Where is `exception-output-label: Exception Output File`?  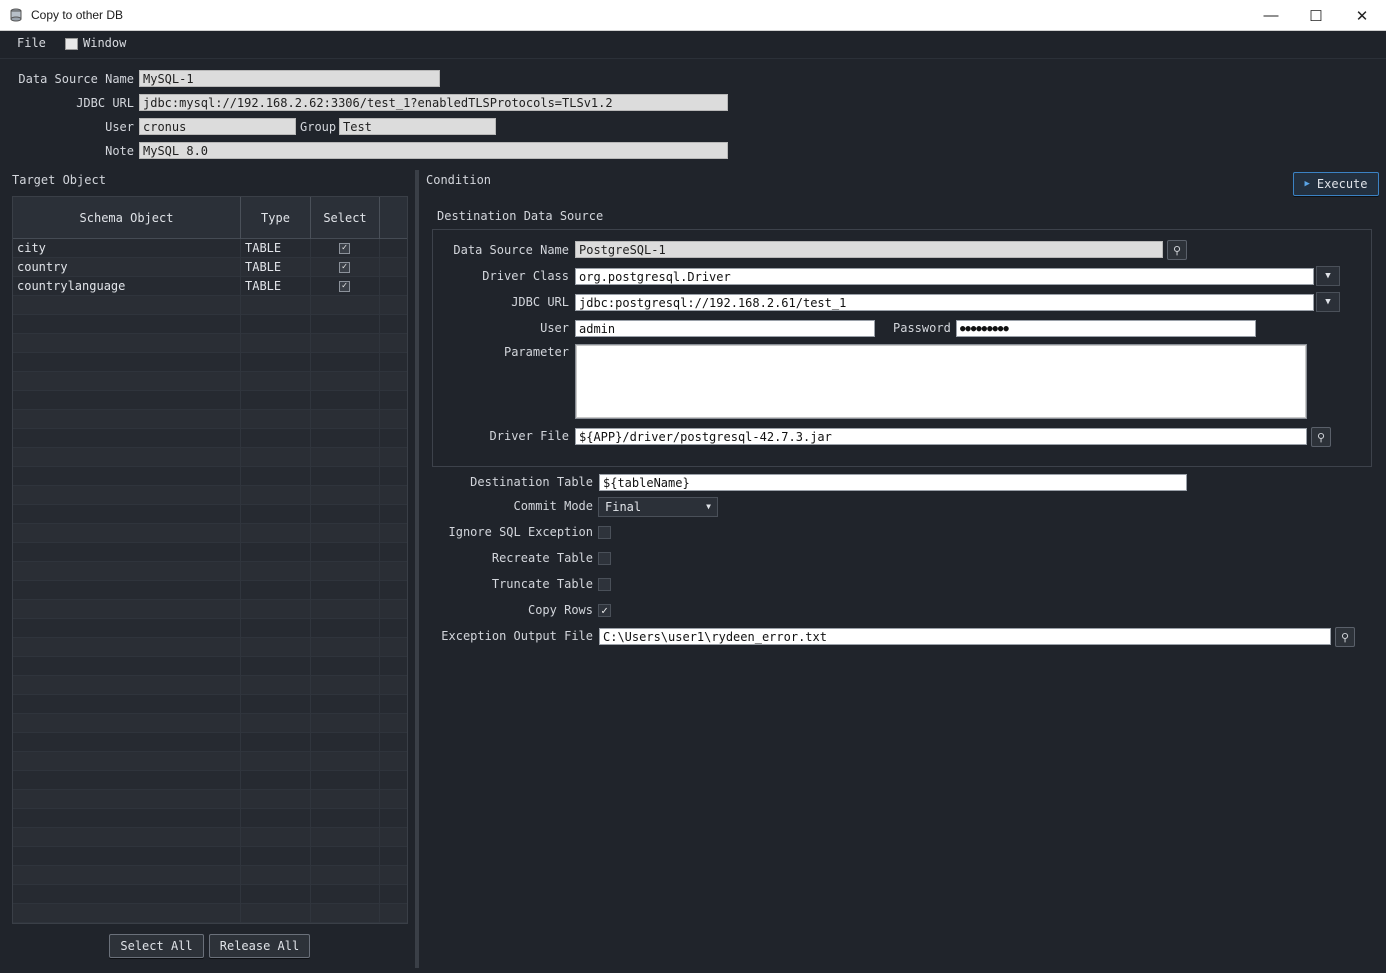
exception-output-label: Exception Output File is located at coordinates (517, 636).